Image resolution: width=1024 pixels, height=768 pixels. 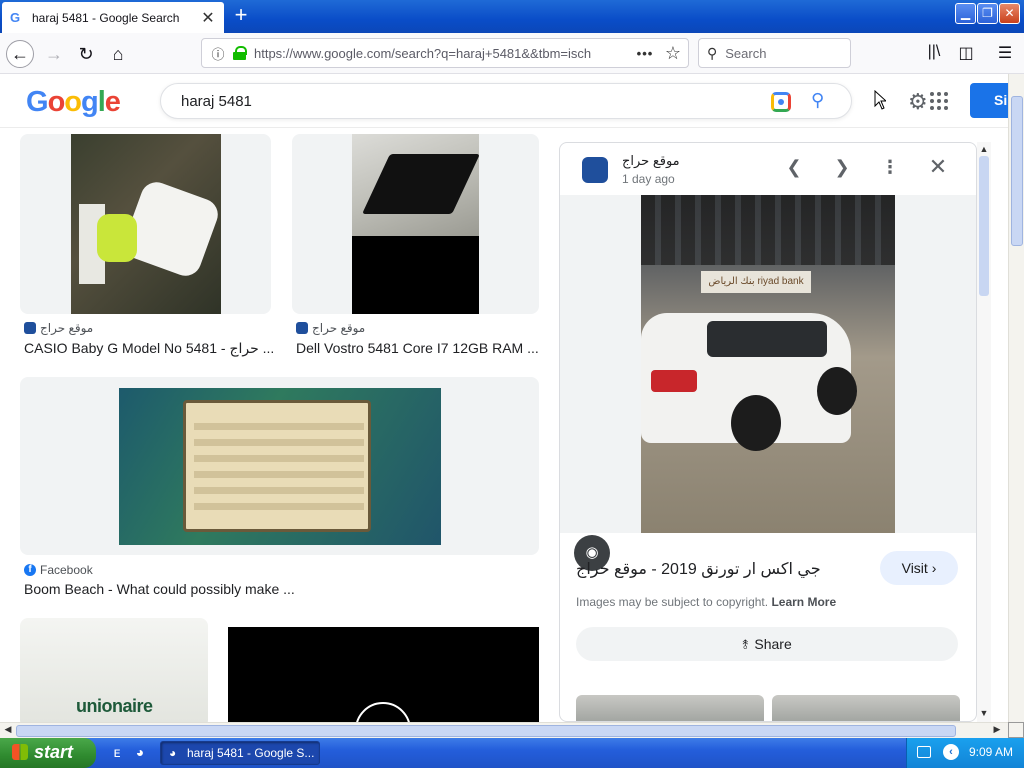 I want to click on scroll-up-icon: ▲, so click(x=984, y=149).